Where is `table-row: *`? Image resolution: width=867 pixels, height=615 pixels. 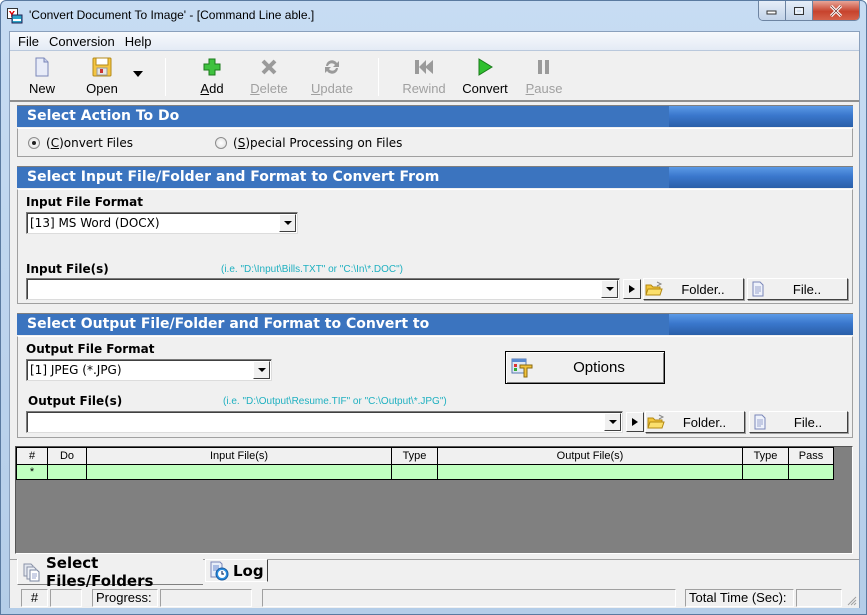
table-row: * is located at coordinates (425, 472).